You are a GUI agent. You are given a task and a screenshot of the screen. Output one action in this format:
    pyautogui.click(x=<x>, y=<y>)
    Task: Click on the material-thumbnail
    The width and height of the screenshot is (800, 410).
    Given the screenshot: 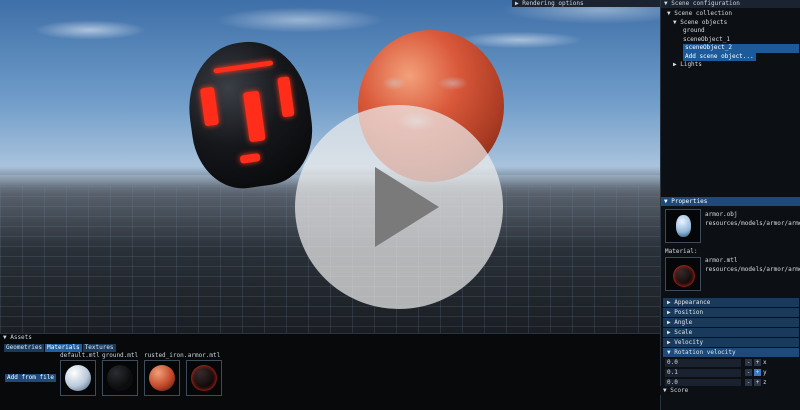 What is the action you would take?
    pyautogui.click(x=683, y=274)
    